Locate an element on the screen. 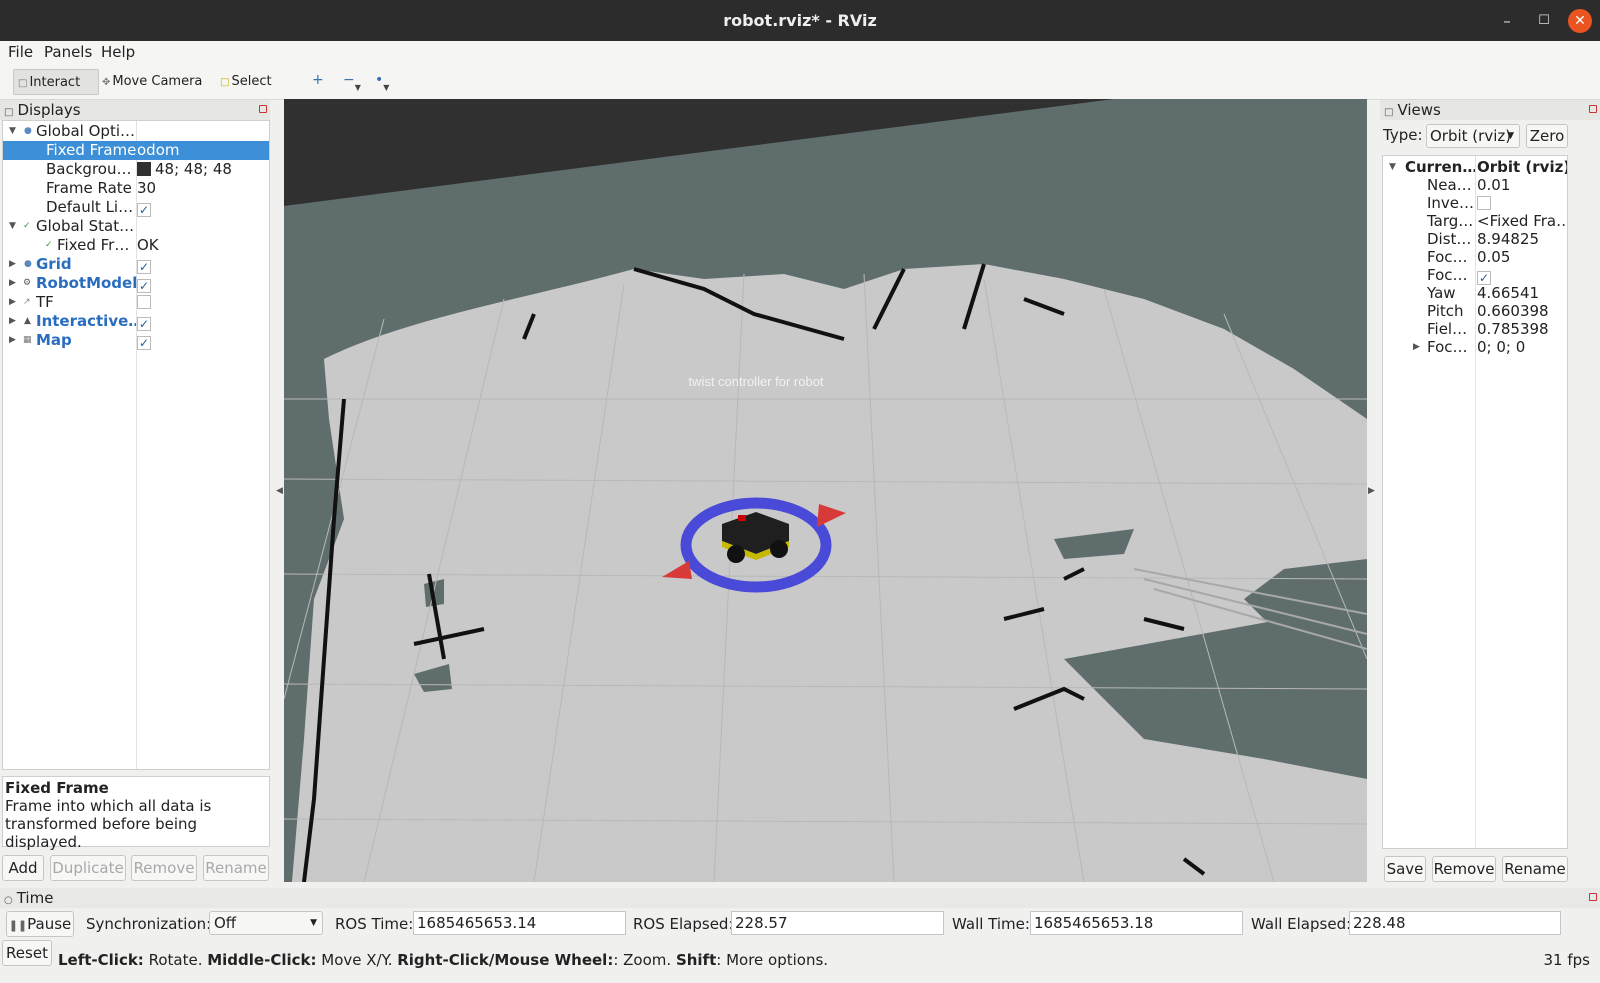  maximize-icon: ☐ is located at coordinates (1544, 21).